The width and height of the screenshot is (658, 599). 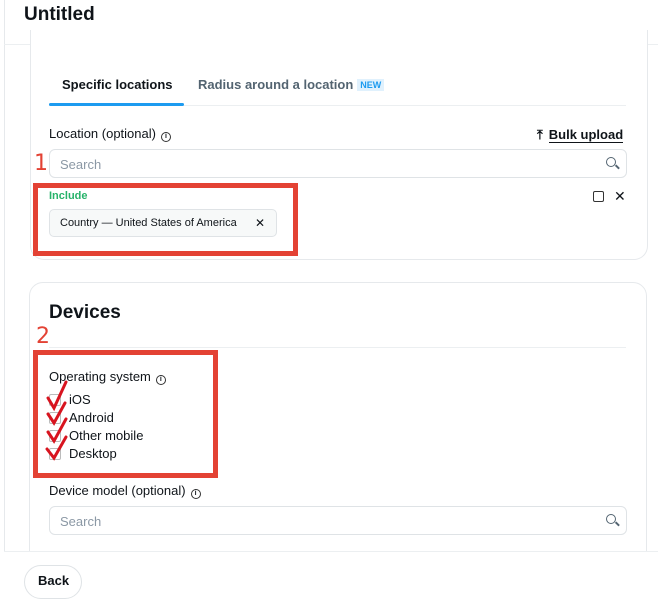 What do you see at coordinates (586, 135) in the screenshot?
I see `bulk-upload-label: Bulk upload` at bounding box center [586, 135].